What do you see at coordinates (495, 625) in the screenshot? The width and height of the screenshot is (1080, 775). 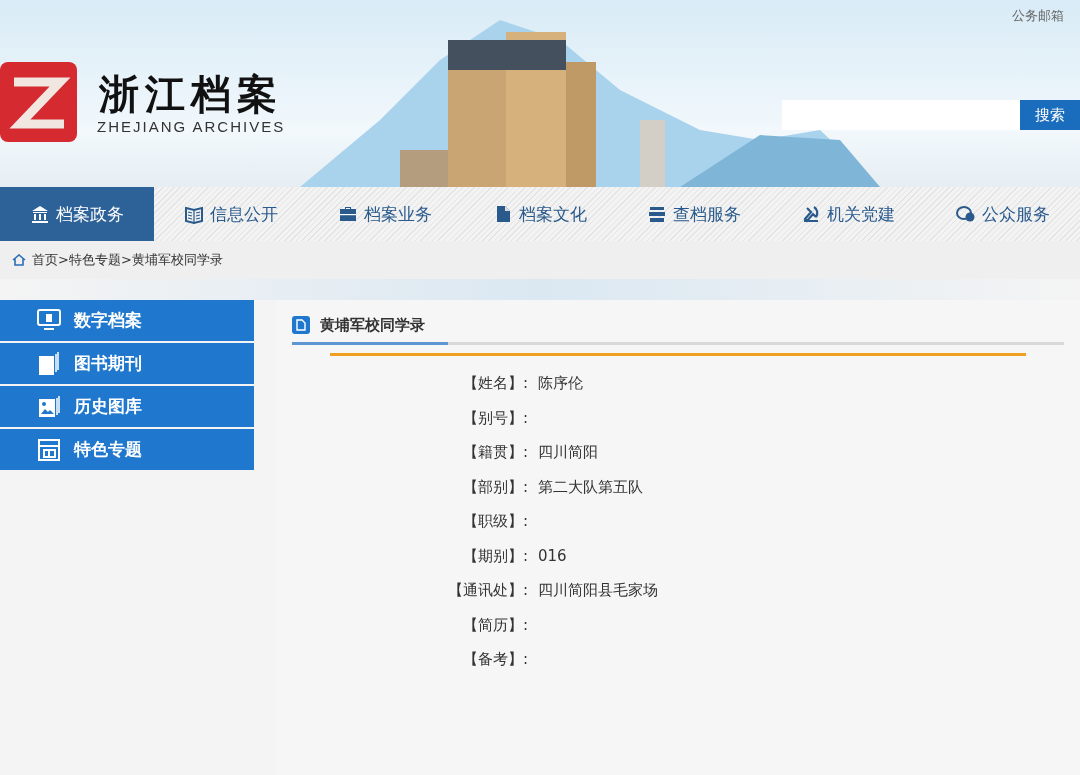 I see `field-label: 【简历】:` at bounding box center [495, 625].